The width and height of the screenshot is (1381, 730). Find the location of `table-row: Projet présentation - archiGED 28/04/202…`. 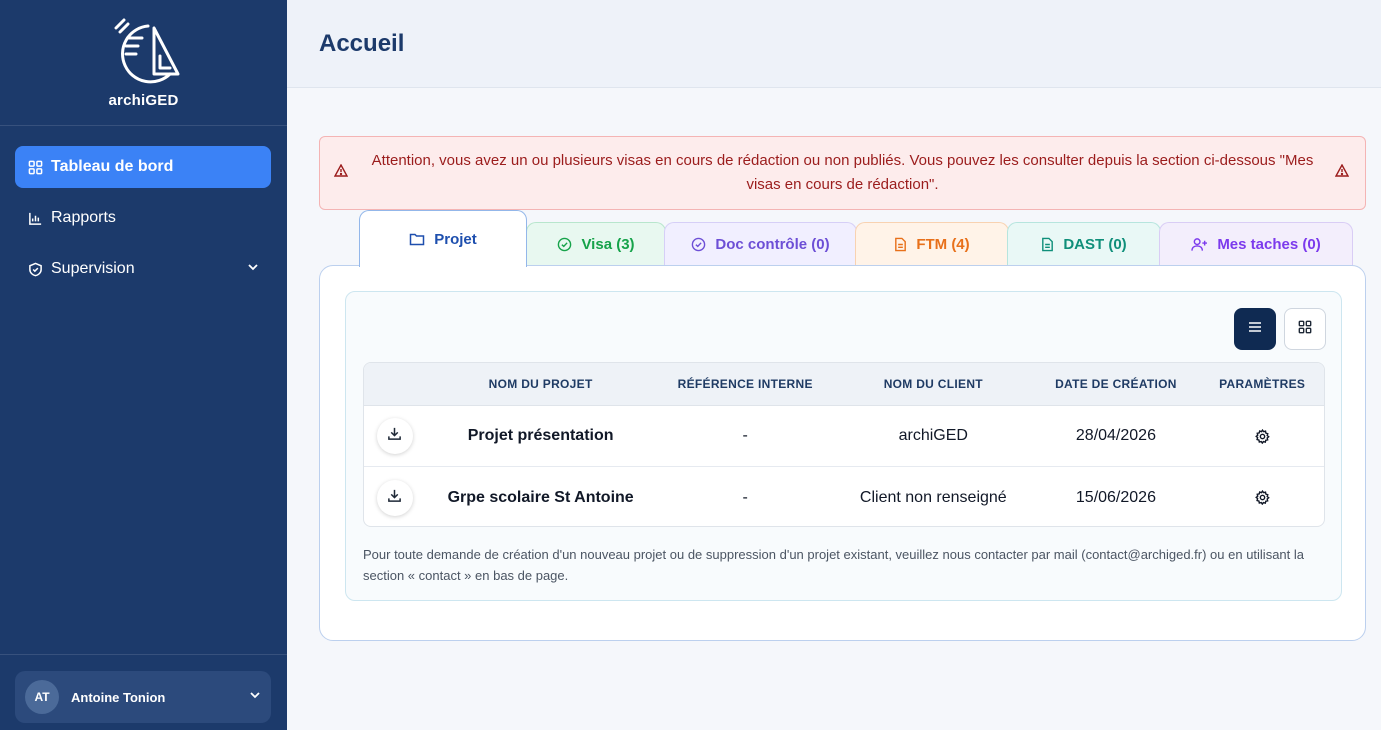

table-row: Projet présentation - archiGED 28/04/202… is located at coordinates (844, 436).